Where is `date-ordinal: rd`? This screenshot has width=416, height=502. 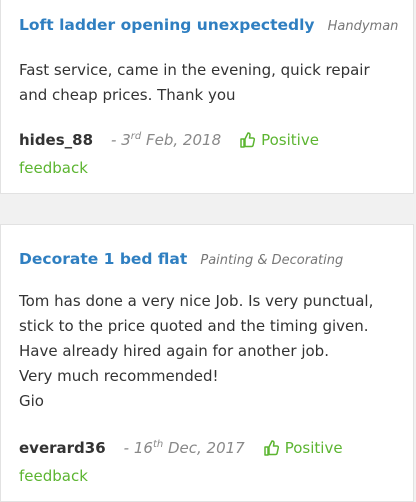
date-ordinal: rd is located at coordinates (136, 136).